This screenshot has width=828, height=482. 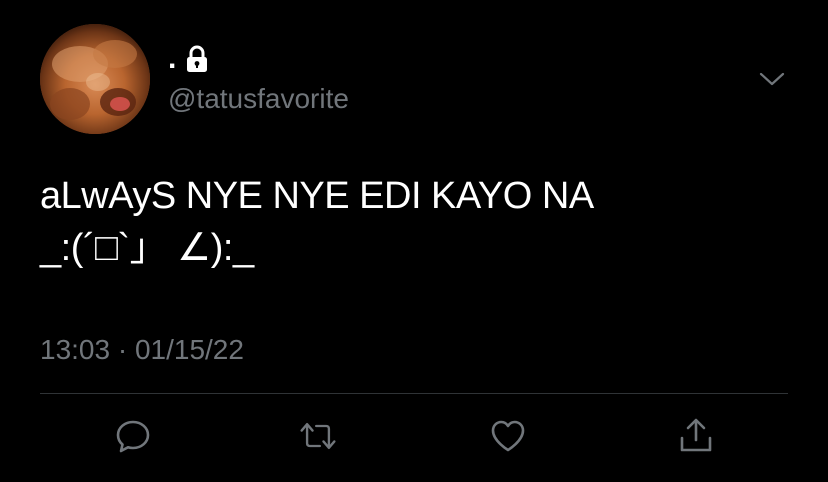 I want to click on lock-icon, so click(x=197, y=59).